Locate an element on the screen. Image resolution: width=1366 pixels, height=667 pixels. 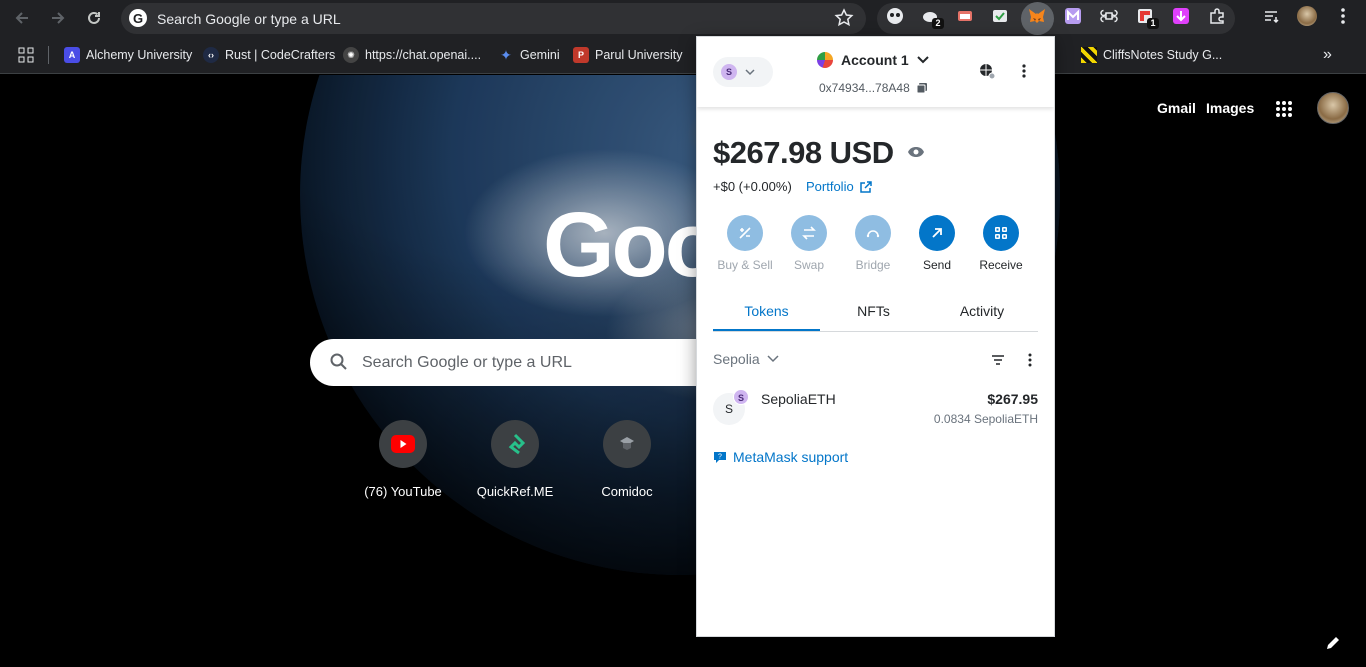
bookmark-label: Gemini is located at coordinates (540, 55).